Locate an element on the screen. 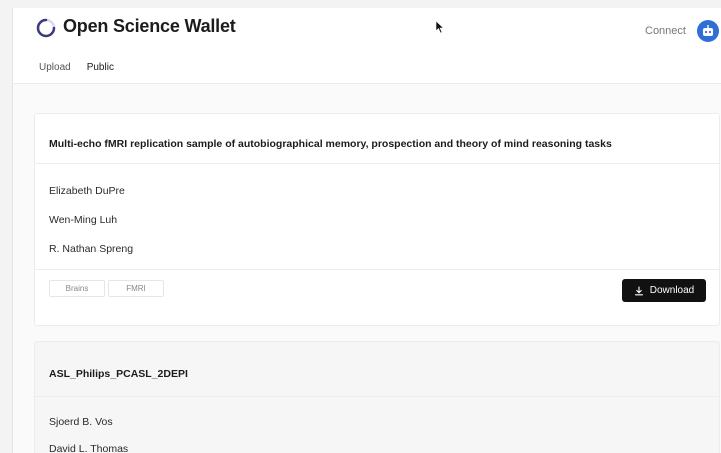 The image size is (721, 453). download-icon is located at coordinates (638, 290).